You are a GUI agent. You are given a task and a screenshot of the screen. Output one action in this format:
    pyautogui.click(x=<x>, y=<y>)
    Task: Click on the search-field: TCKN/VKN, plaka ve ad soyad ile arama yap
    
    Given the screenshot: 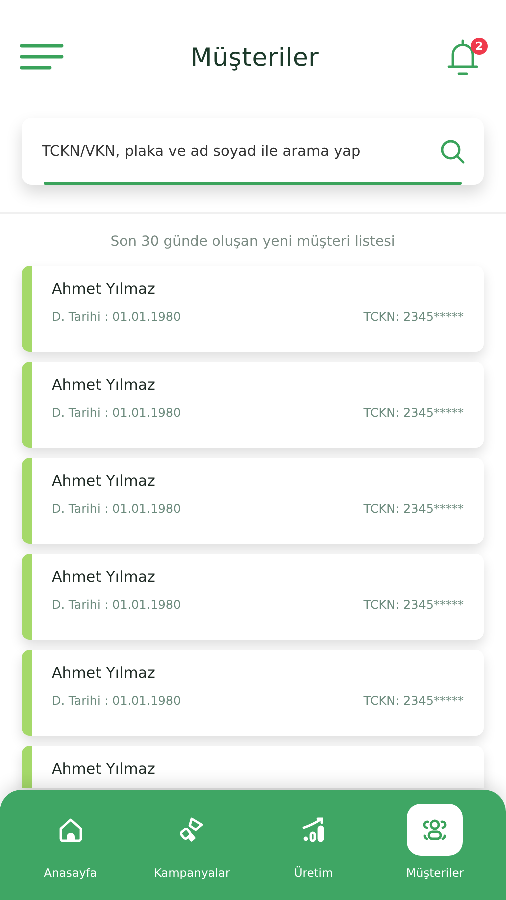 What is the action you would take?
    pyautogui.click(x=241, y=151)
    